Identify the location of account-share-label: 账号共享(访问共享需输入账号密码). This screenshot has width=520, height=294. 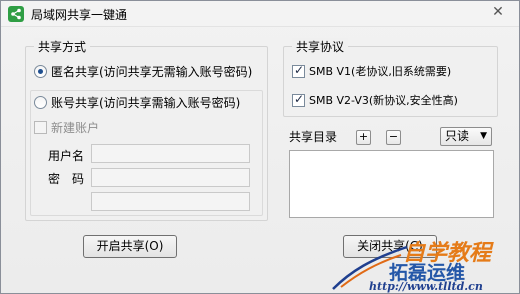
(145, 102).